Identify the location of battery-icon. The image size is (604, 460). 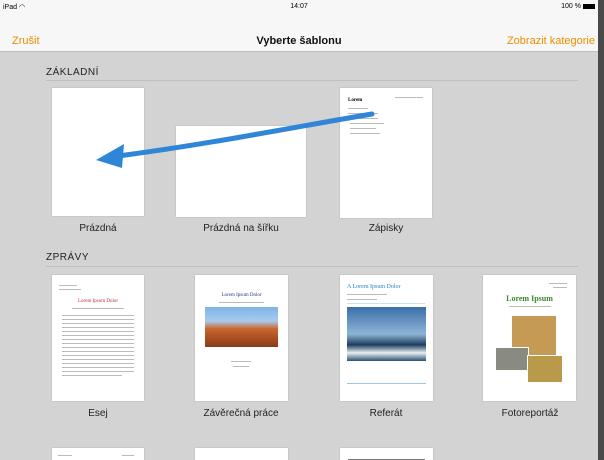
(589, 6).